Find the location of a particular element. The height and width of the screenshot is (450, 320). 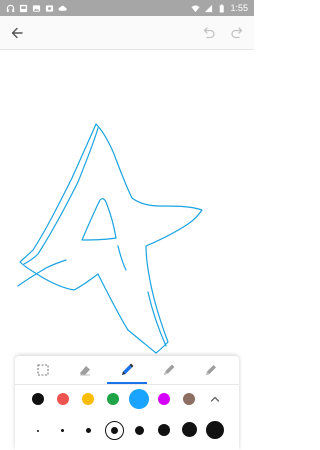

headphones-icon is located at coordinates (10, 8).